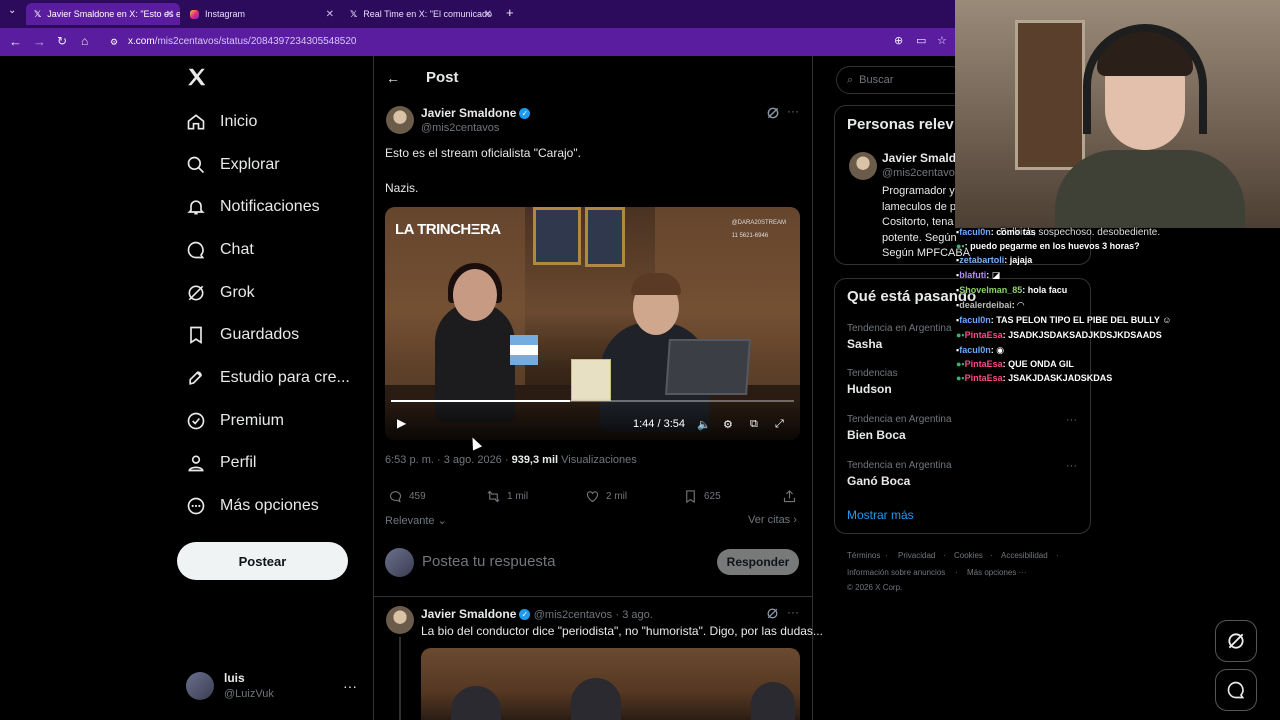 This screenshot has height=720, width=1280. I want to click on show-more-link: Mostrar más, so click(880, 515).